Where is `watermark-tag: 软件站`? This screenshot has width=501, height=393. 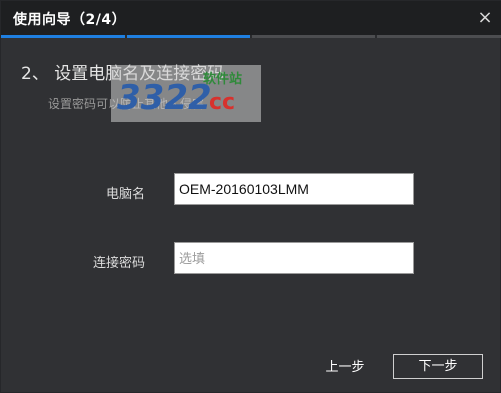 watermark-tag: 软件站 is located at coordinates (222, 79).